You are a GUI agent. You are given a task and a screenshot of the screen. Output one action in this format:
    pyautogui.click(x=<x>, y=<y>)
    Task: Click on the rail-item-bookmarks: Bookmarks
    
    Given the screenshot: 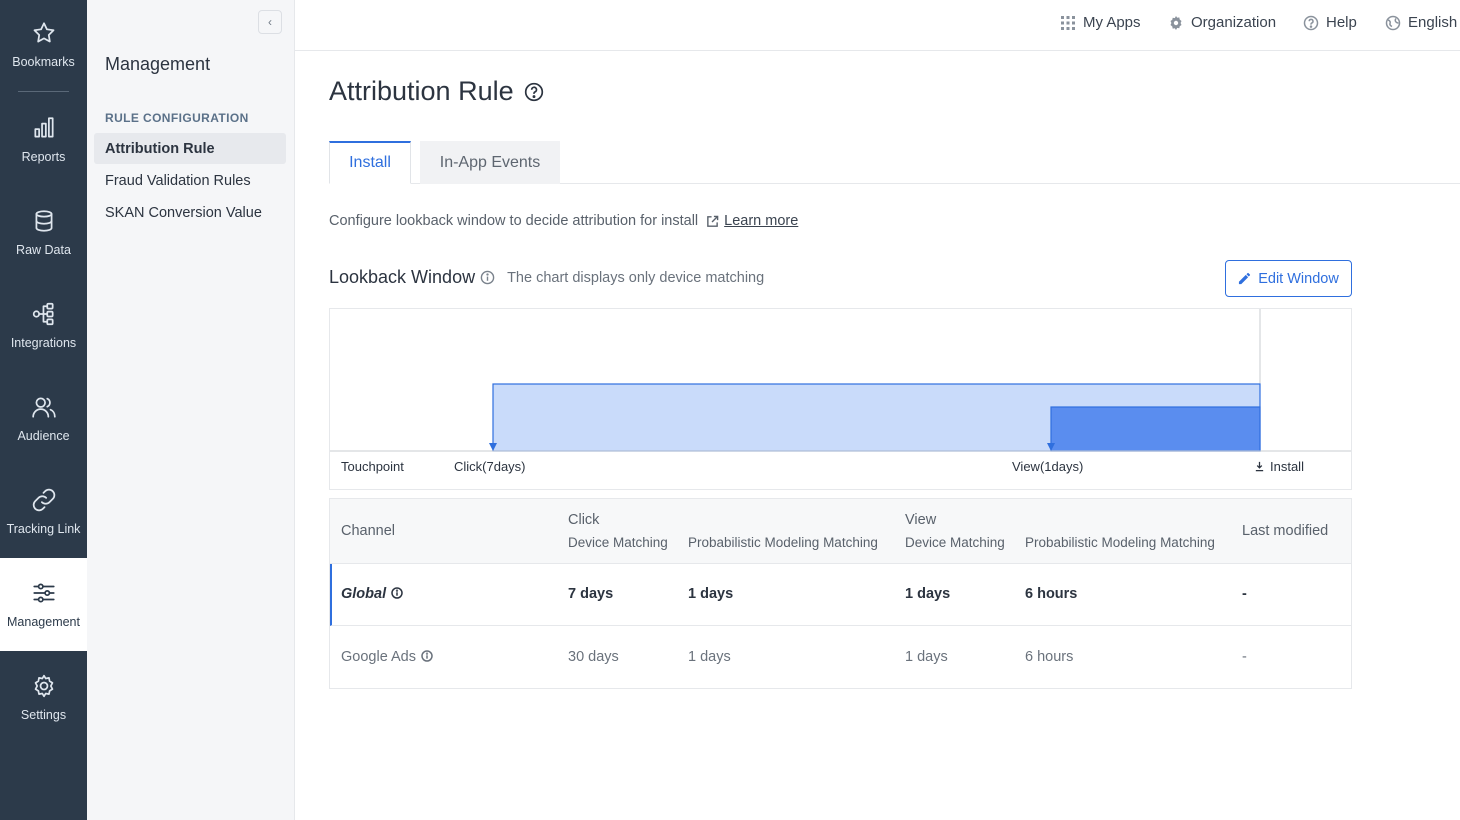 What is the action you would take?
    pyautogui.click(x=43, y=44)
    